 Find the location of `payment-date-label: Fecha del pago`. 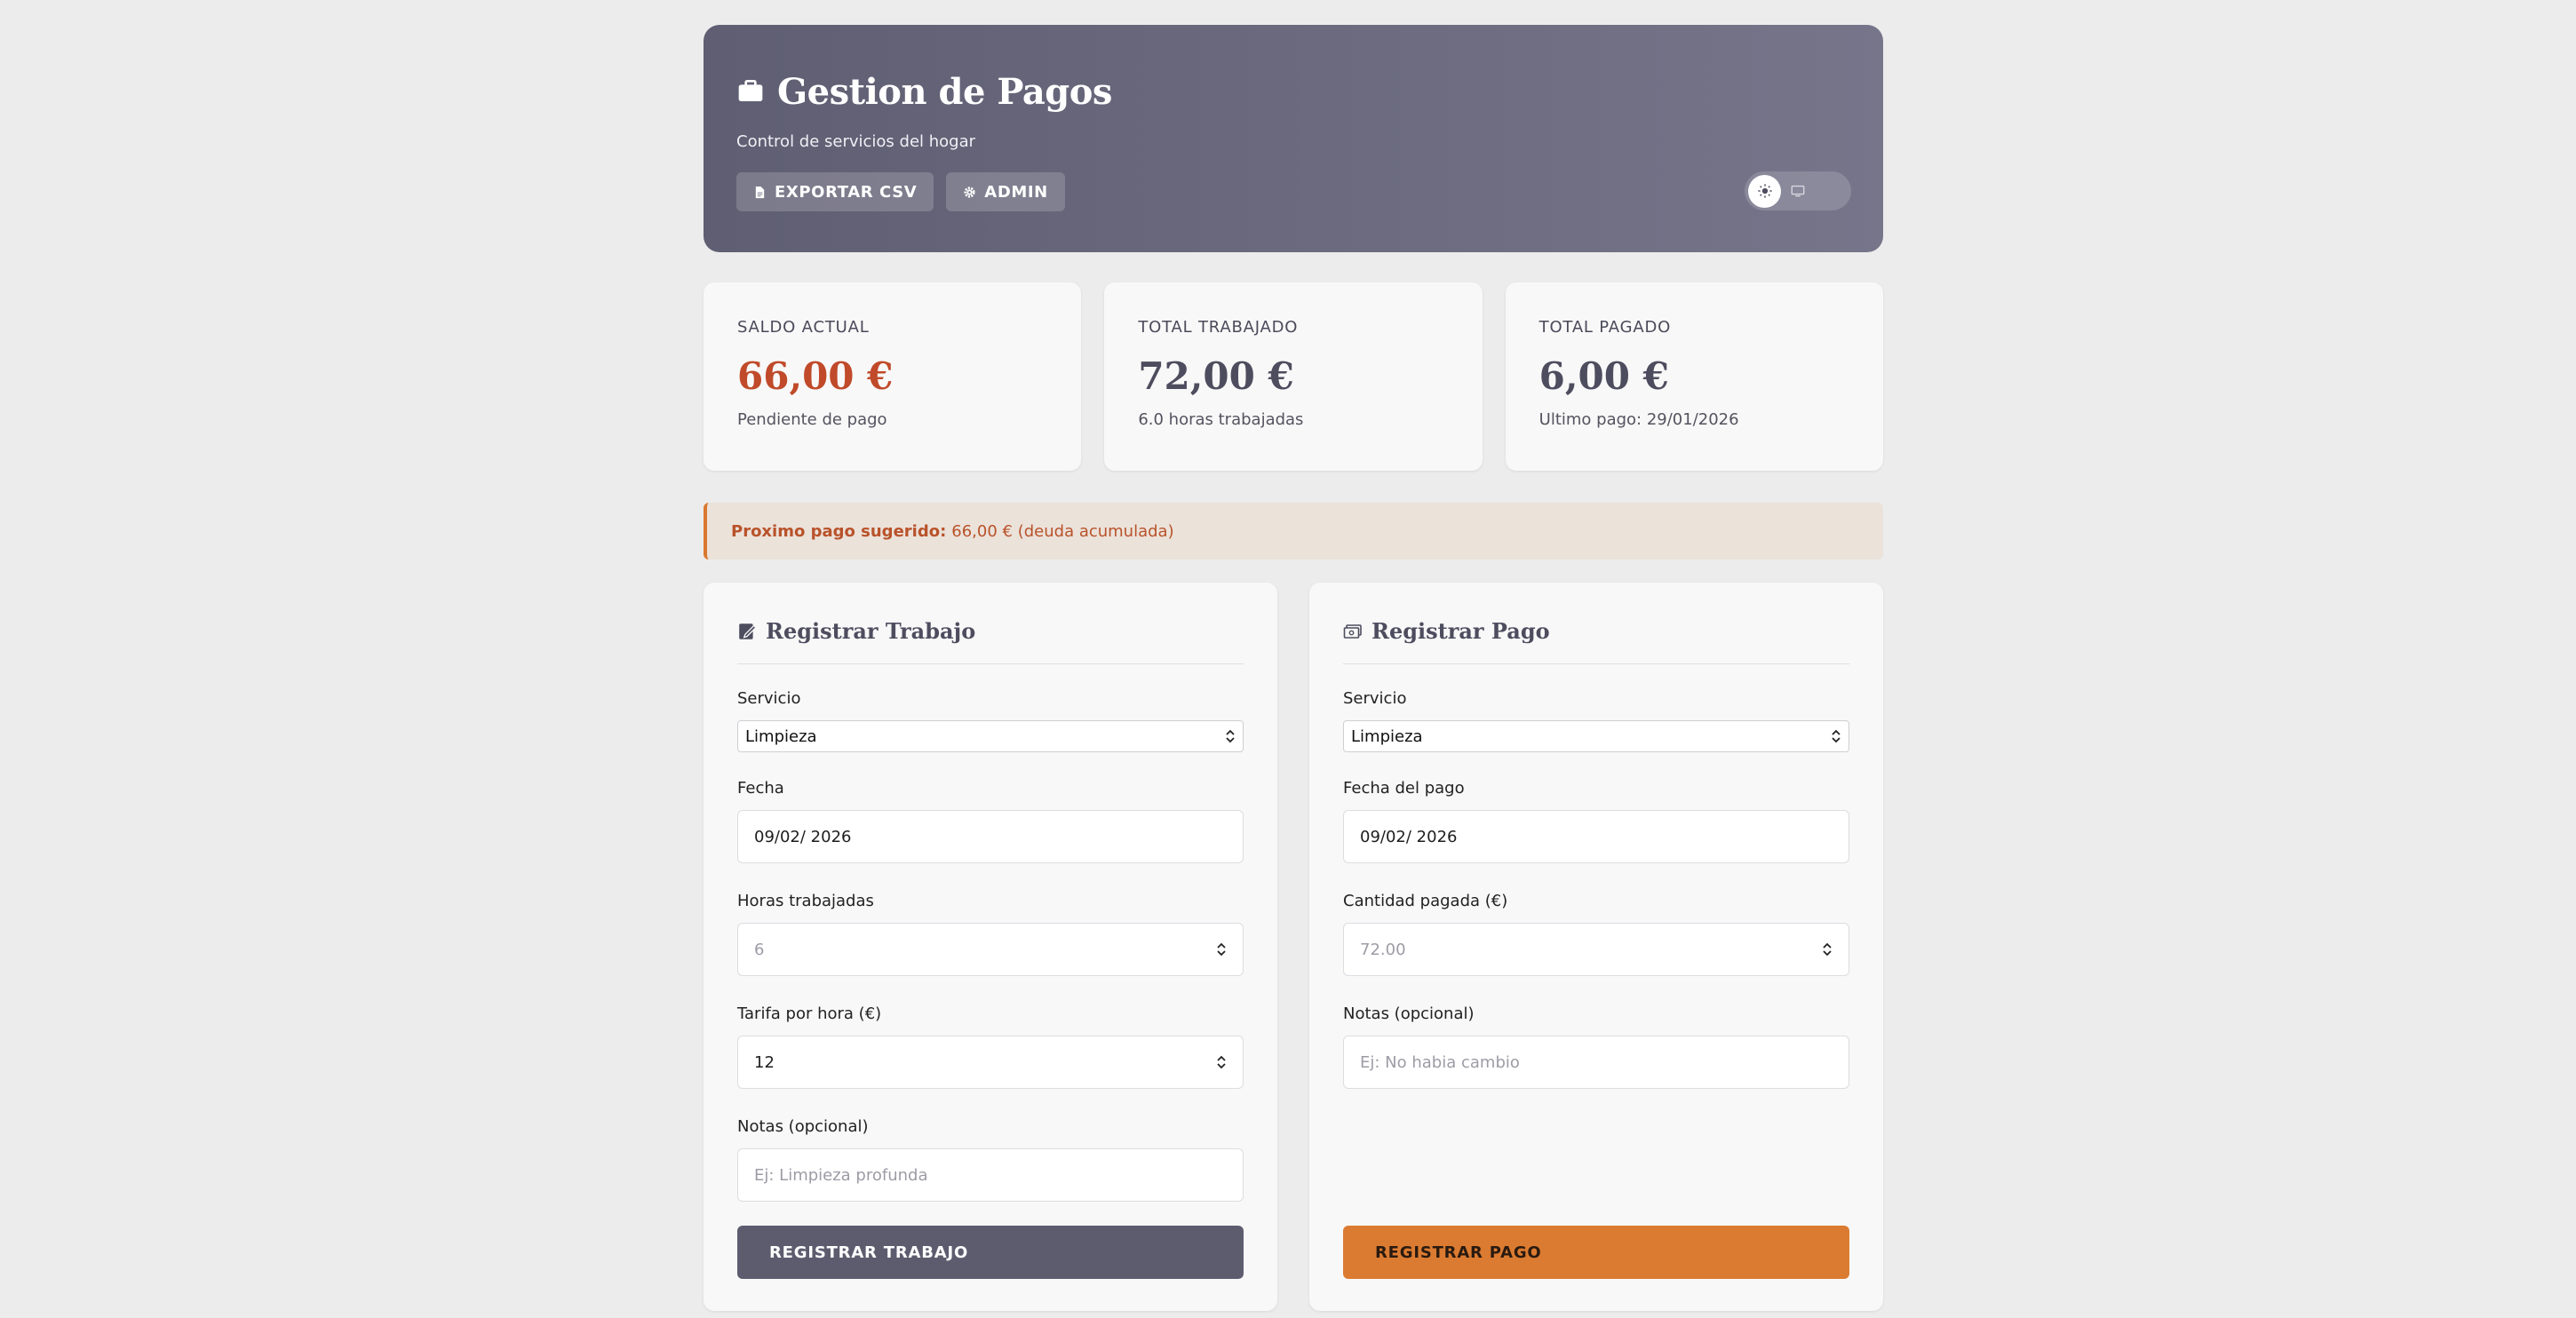

payment-date-label: Fecha del pago is located at coordinates (1404, 788).